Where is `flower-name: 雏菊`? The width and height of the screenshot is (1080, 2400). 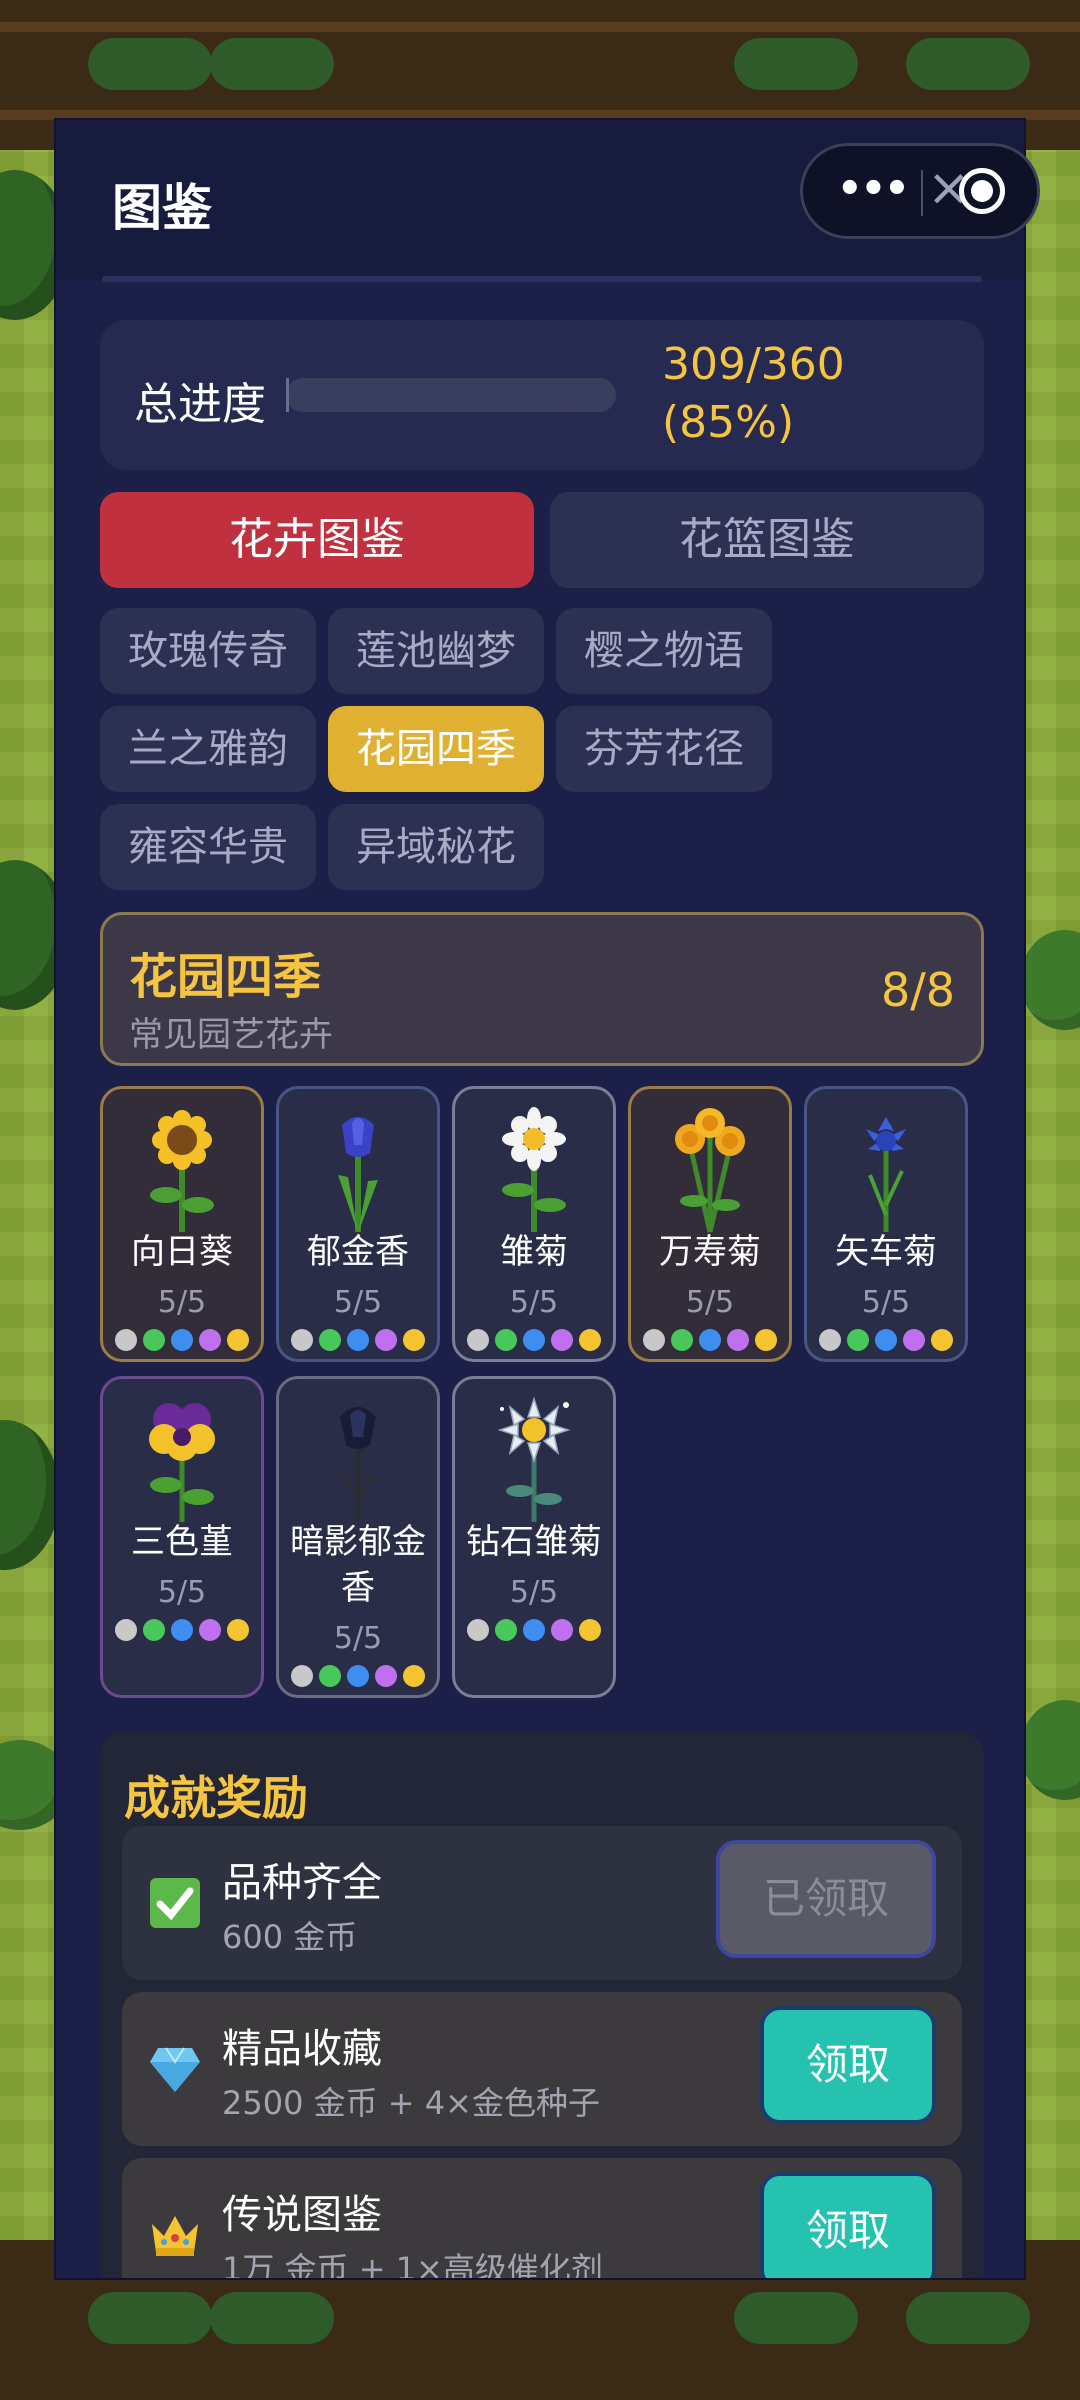
flower-name: 雏菊 is located at coordinates (534, 1252).